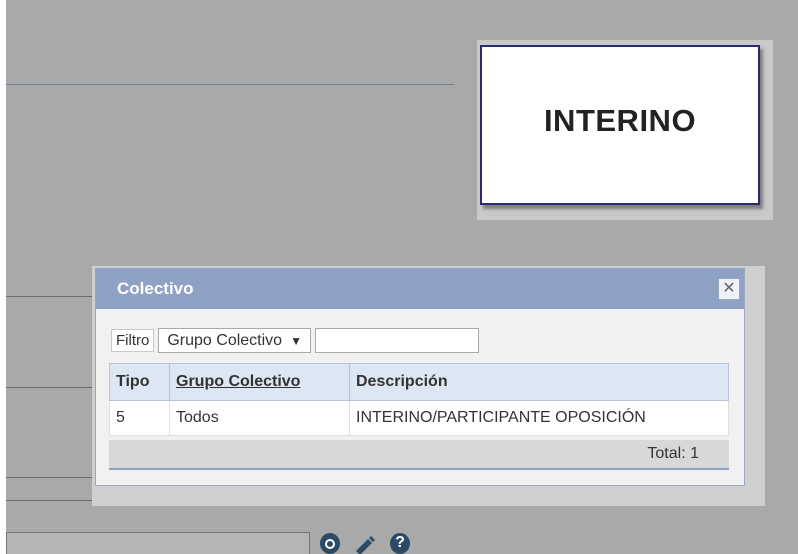 The image size is (798, 554). I want to click on interino-badge: INTERINO, so click(620, 125).